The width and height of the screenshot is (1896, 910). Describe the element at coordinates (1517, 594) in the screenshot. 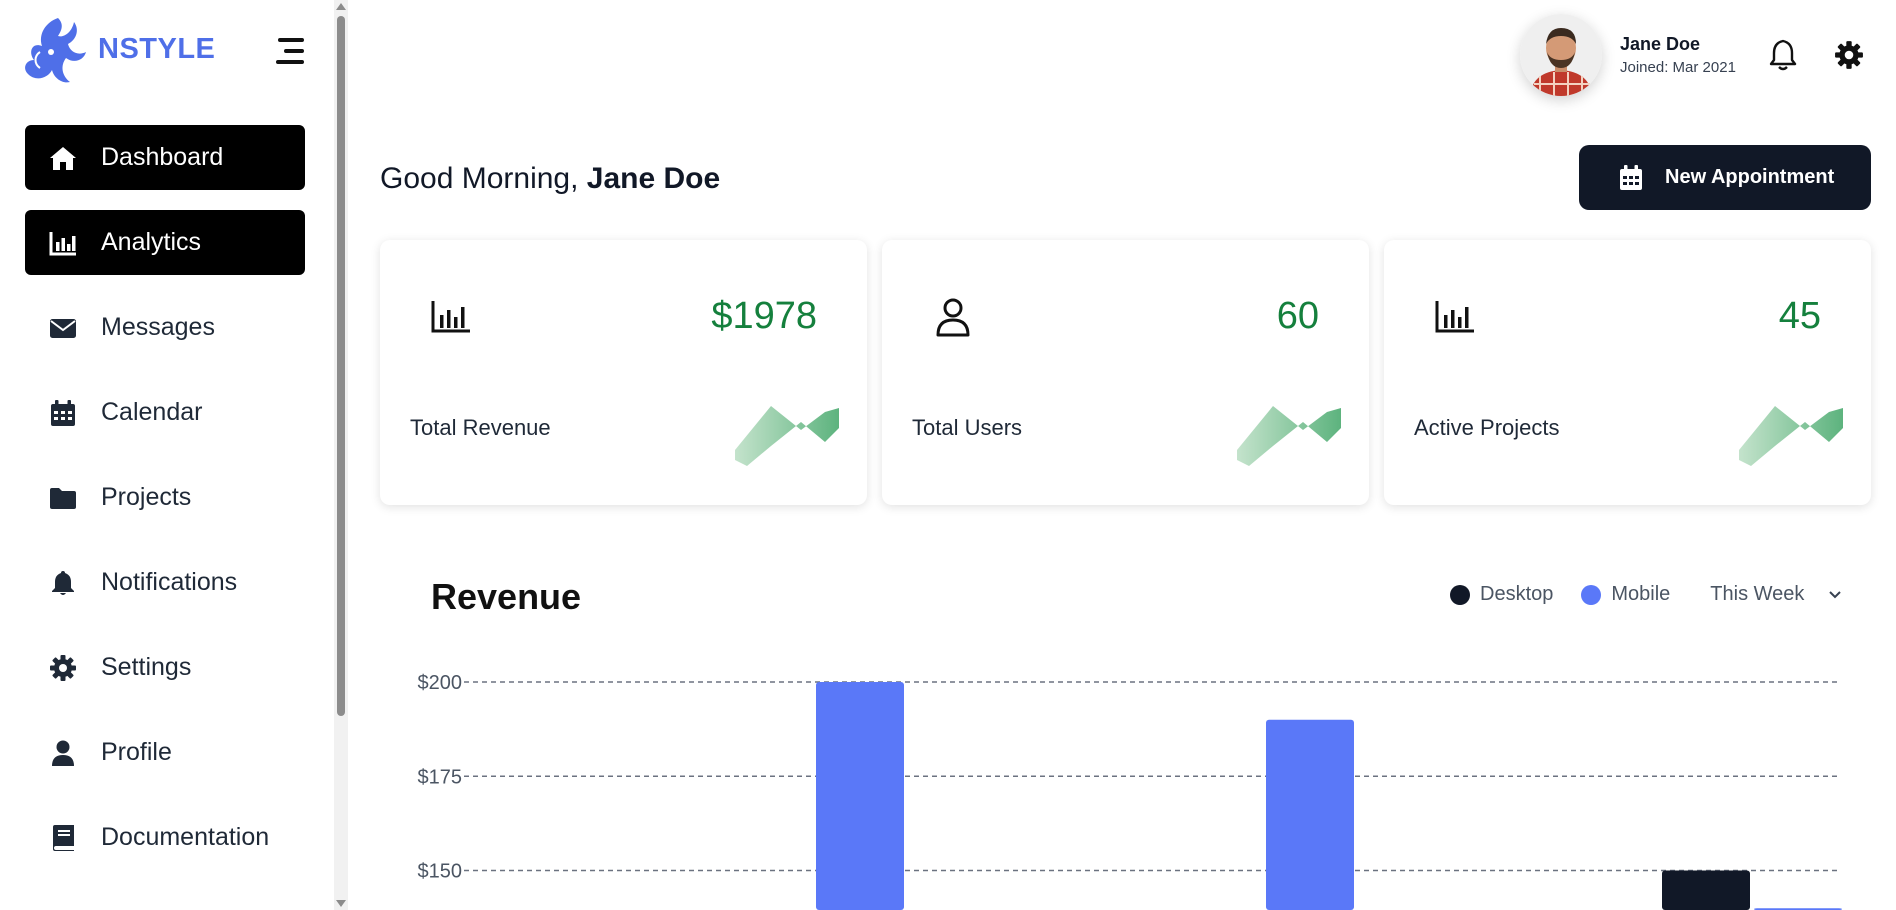

I see `legend-desktop-label: Desktop` at that location.